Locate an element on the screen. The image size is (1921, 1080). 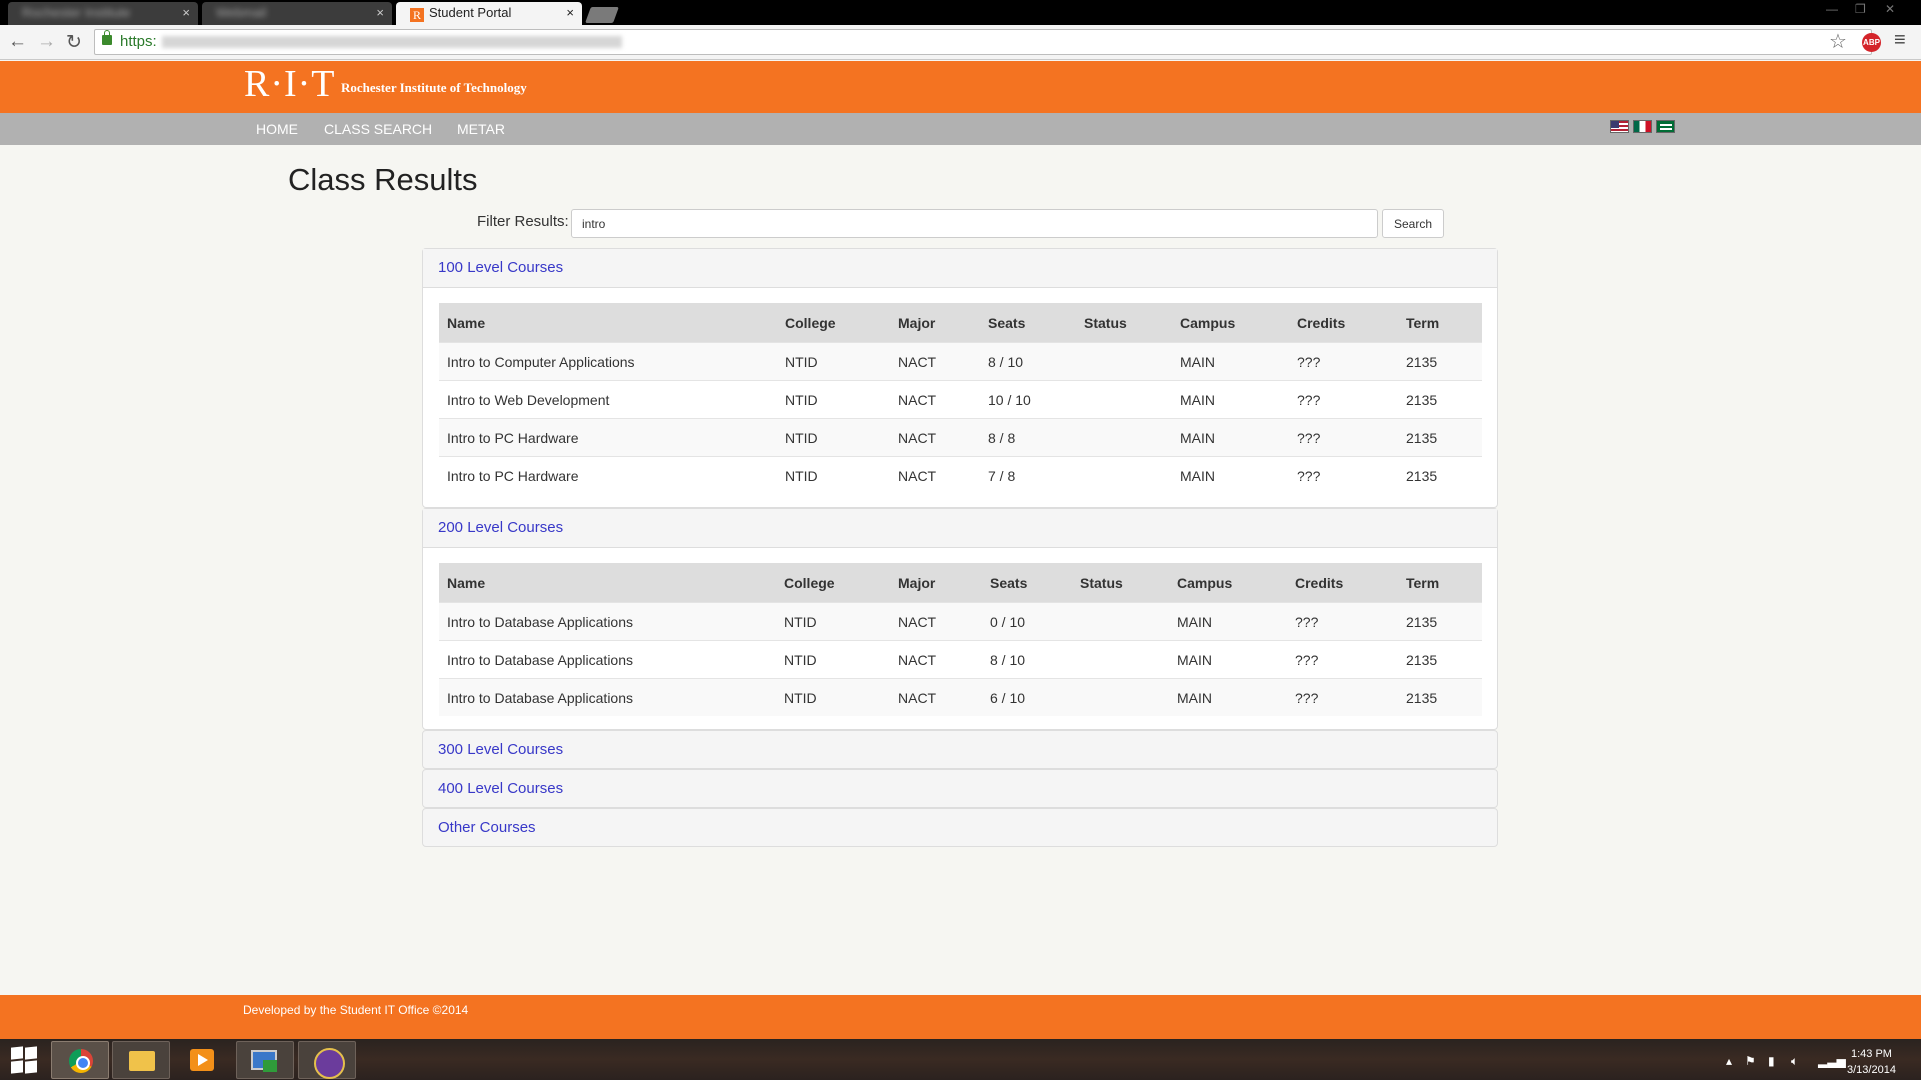
reload-icon: ↻ is located at coordinates (74, 42).